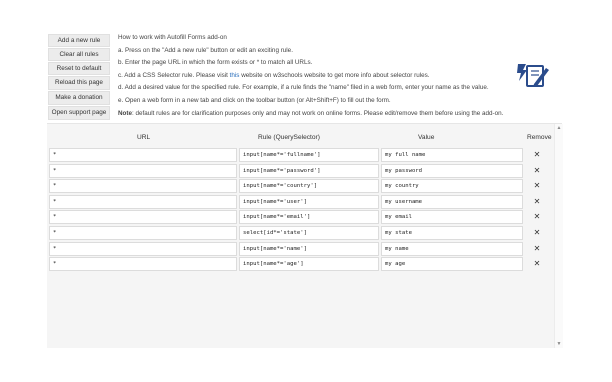 The height and width of the screenshot is (382, 612). Describe the element at coordinates (144, 137) in the screenshot. I see `header-url: URL` at that location.